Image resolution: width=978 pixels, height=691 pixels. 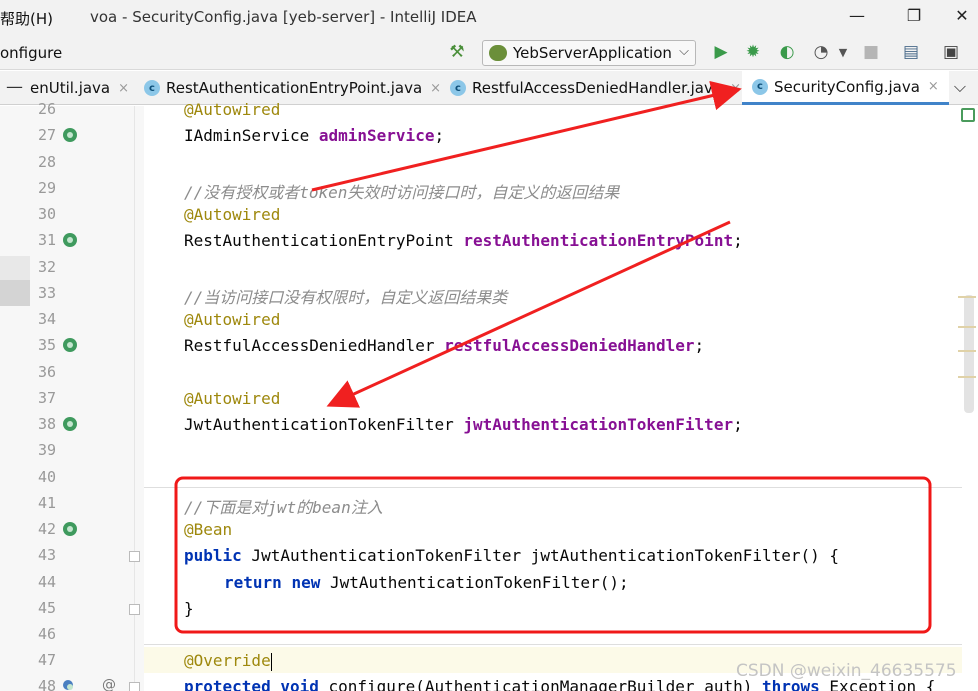 I want to click on watermark: CSDN @weixin_46635575, so click(x=846, y=671).